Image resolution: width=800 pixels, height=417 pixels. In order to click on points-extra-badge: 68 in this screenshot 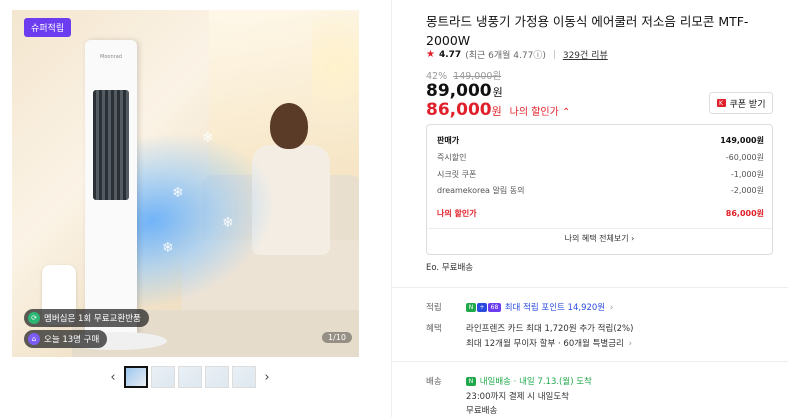, I will do `click(494, 307)`.